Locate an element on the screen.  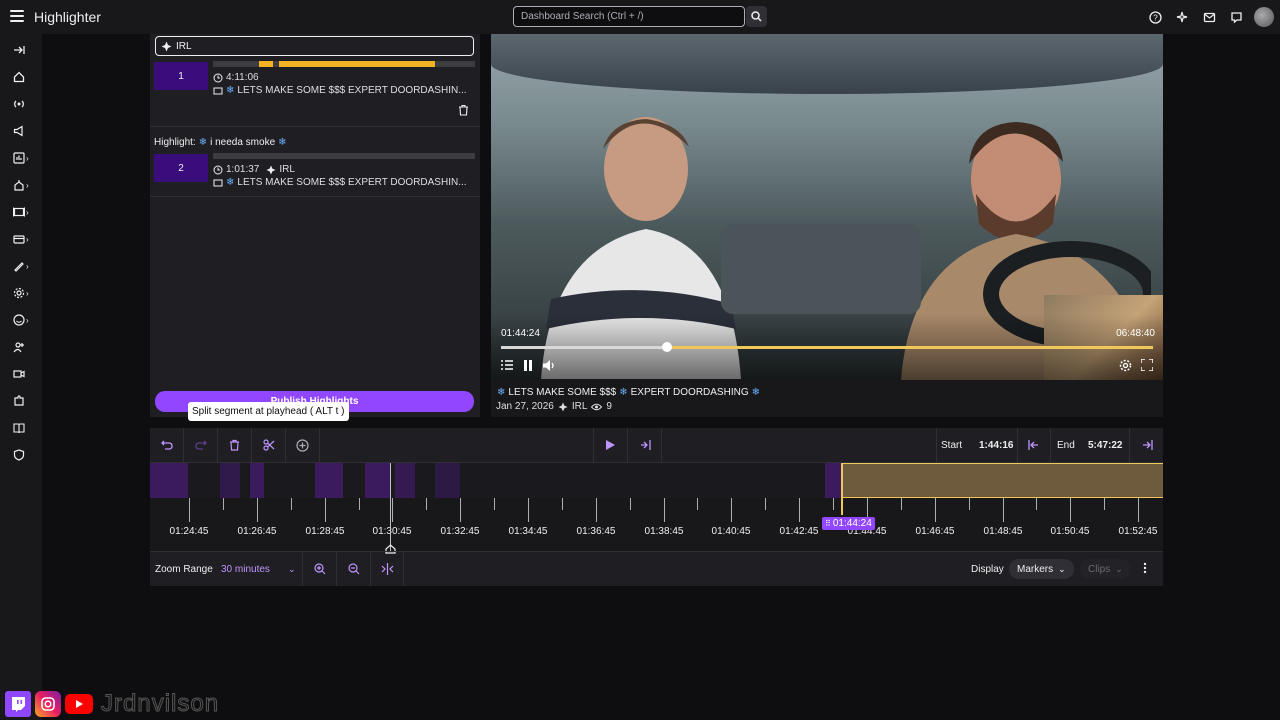
seek-handle is located at coordinates (667, 347).